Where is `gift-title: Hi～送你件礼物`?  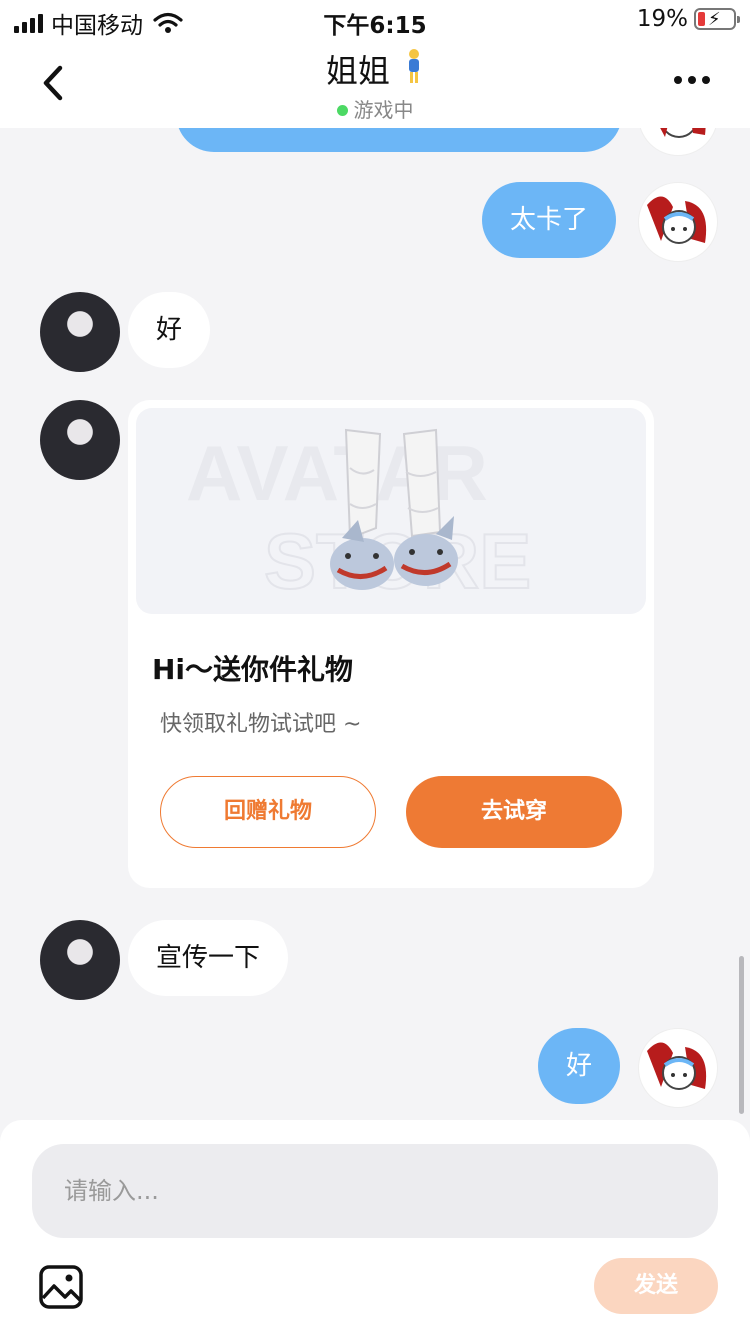
gift-title: Hi～送你件礼物 is located at coordinates (253, 669).